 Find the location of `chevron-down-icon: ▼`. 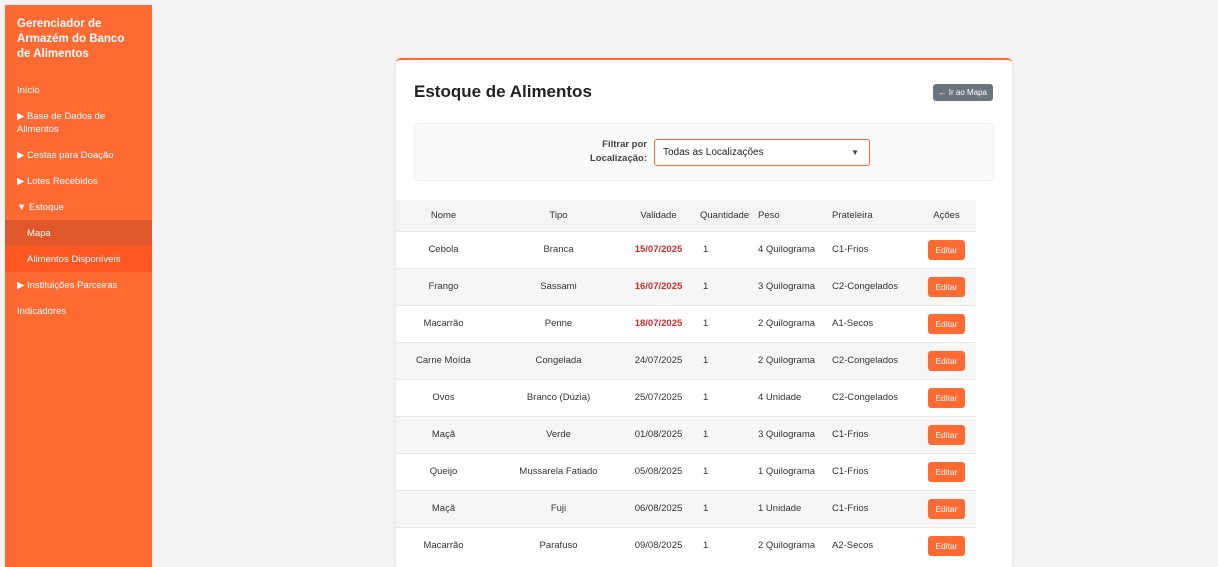

chevron-down-icon: ▼ is located at coordinates (855, 152).